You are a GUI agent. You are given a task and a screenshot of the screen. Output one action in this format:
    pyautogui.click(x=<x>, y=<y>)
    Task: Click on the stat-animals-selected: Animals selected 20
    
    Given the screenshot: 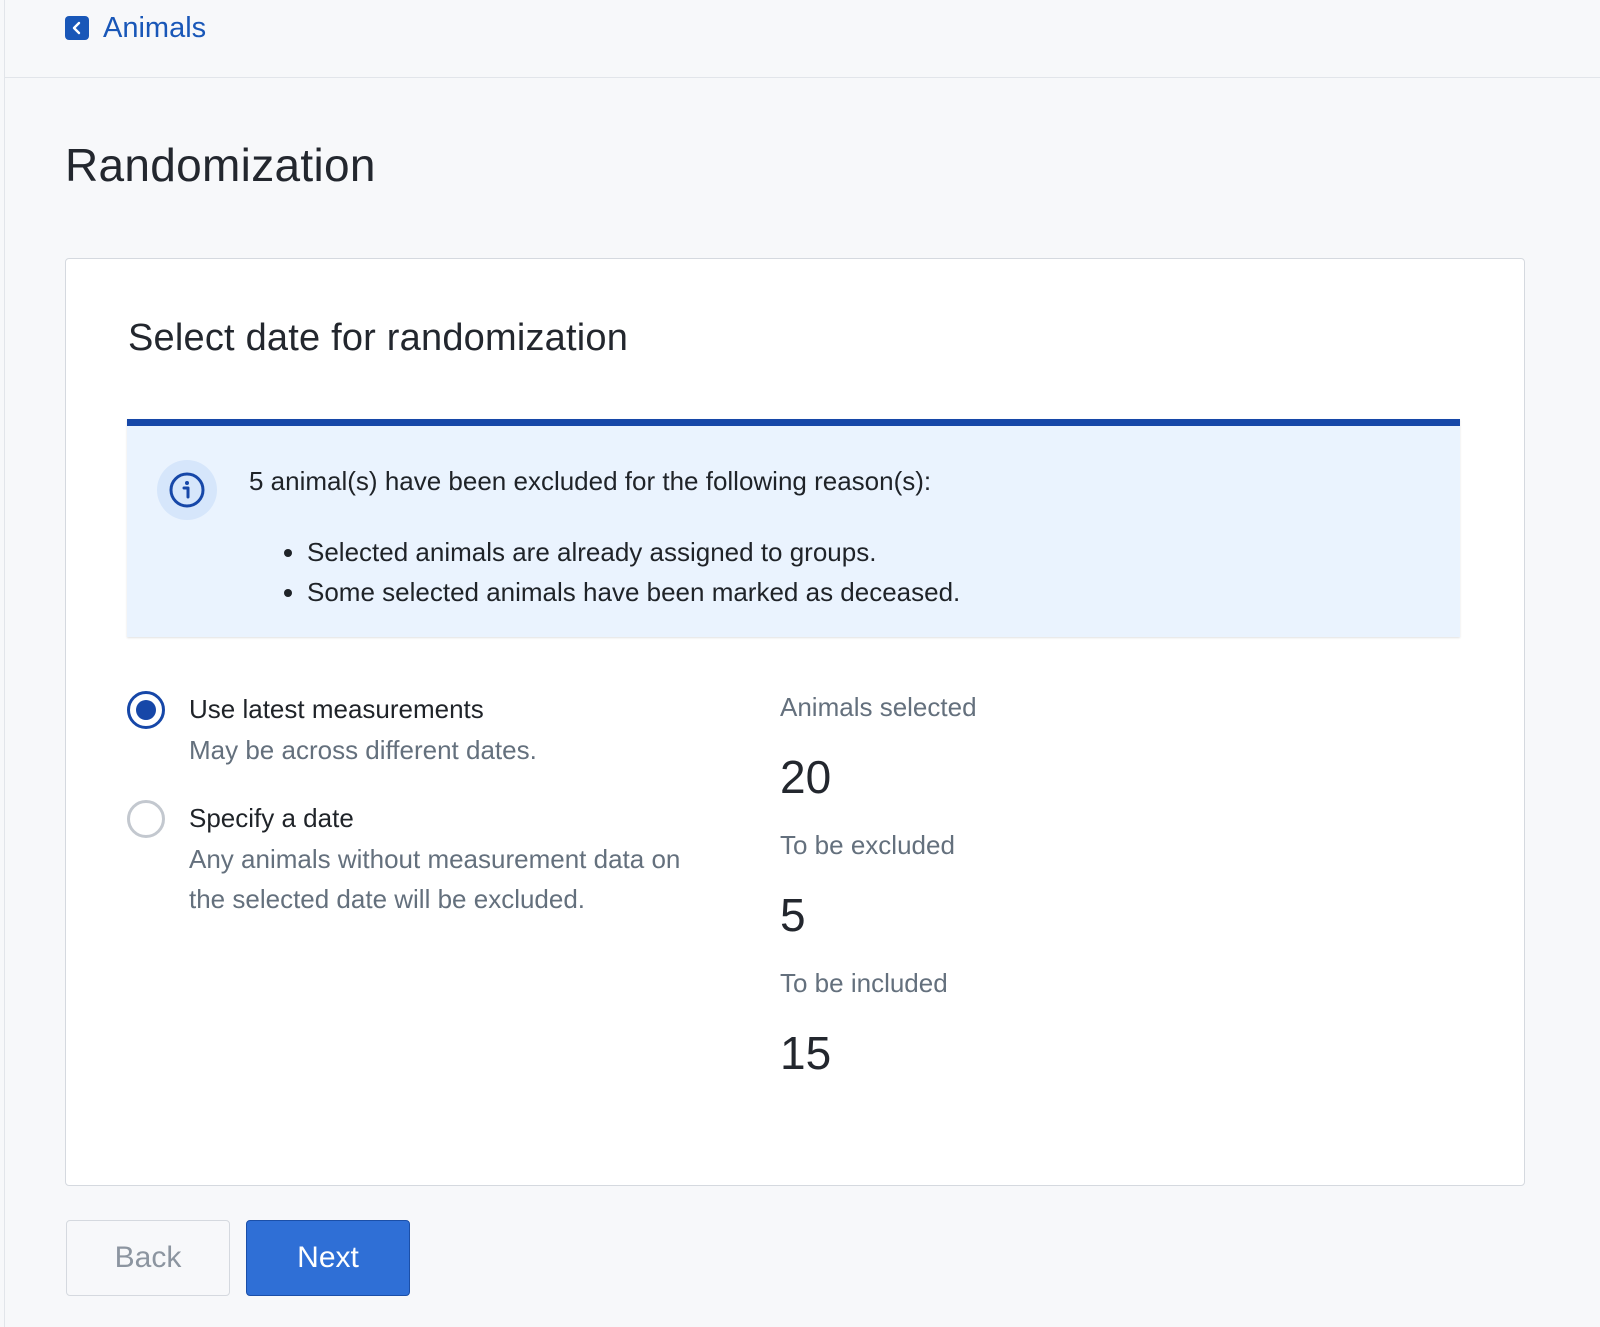 What is the action you would take?
    pyautogui.click(x=1080, y=747)
    